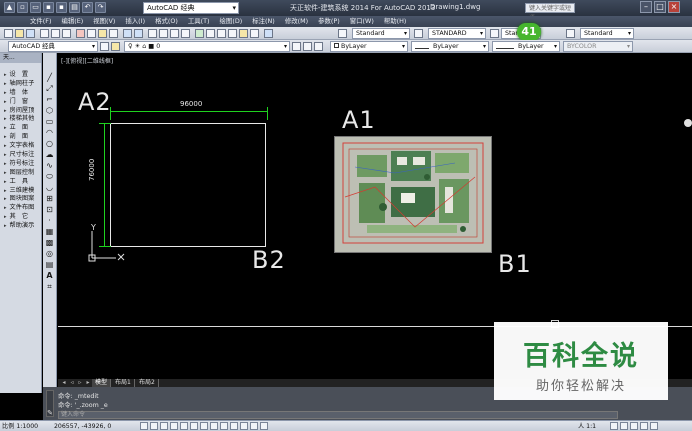 The image size is (692, 431). What do you see at coordinates (296, 21) in the screenshot?
I see `menu-modify: 修改(M)` at bounding box center [296, 21].